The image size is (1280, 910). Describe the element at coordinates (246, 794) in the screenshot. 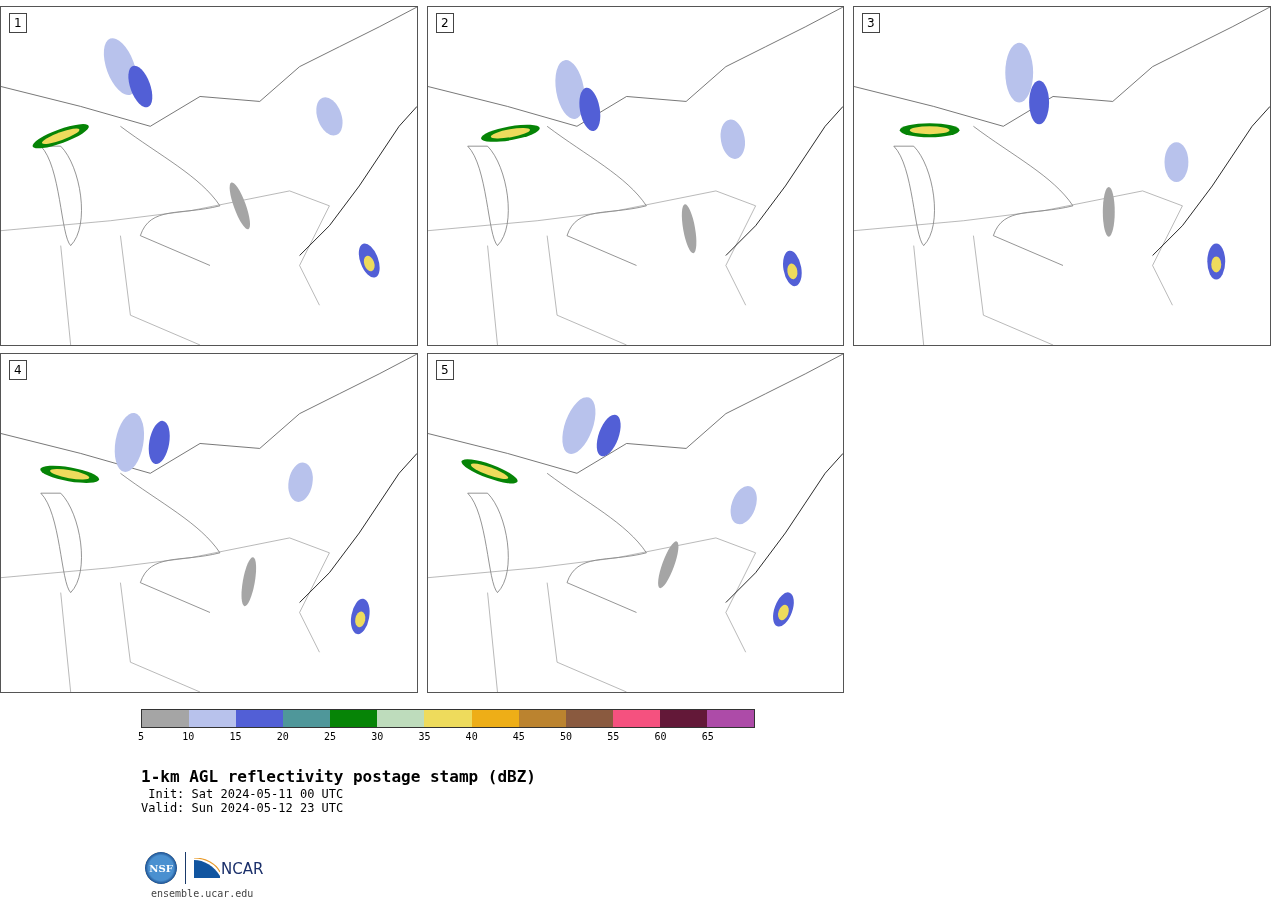

I see `init-time: Init: Sat 2024-05-11 00 UTC` at that location.